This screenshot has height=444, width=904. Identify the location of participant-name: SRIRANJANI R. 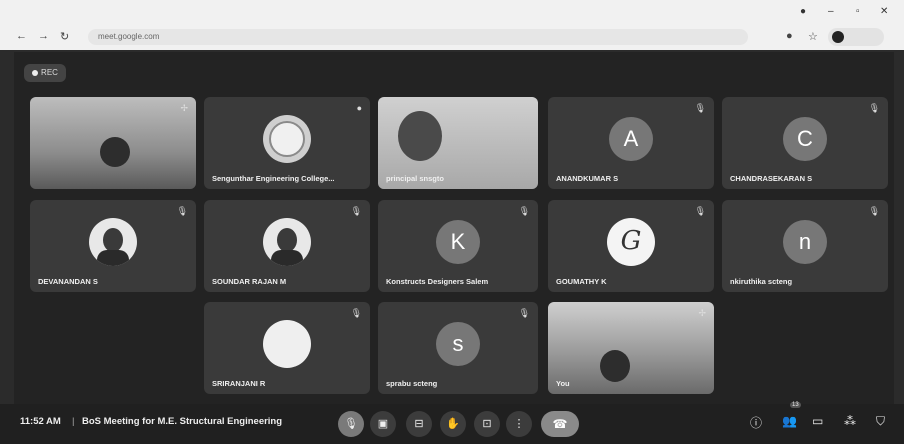
(239, 383).